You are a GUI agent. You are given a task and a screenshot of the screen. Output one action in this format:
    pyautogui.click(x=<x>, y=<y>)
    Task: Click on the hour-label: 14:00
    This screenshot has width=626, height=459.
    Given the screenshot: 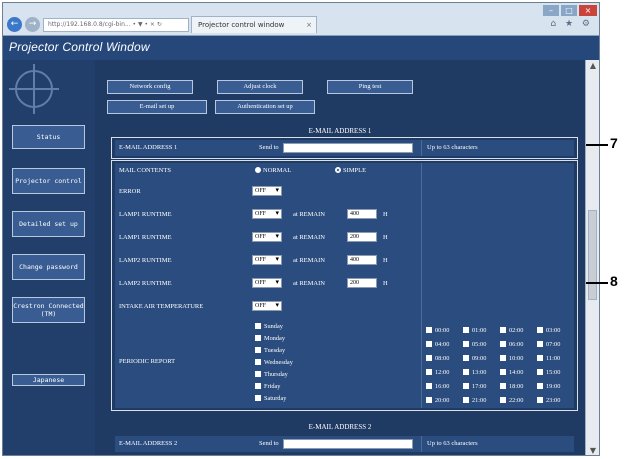 What is the action you would take?
    pyautogui.click(x=516, y=372)
    